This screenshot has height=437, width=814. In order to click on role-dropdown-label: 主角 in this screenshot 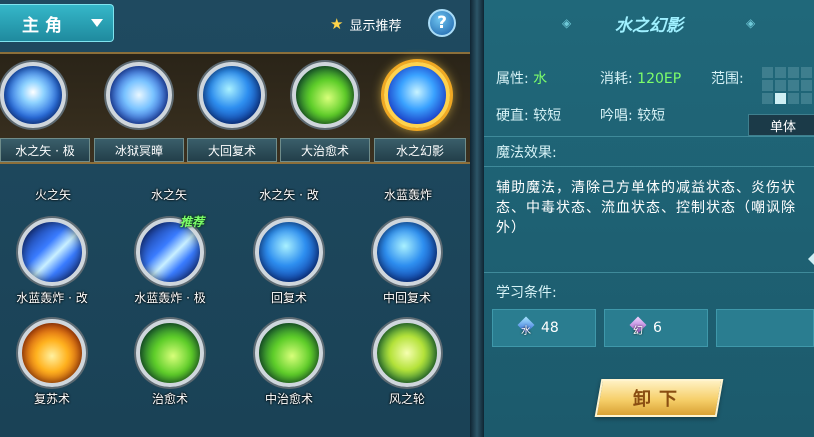, I will do `click(45, 25)`.